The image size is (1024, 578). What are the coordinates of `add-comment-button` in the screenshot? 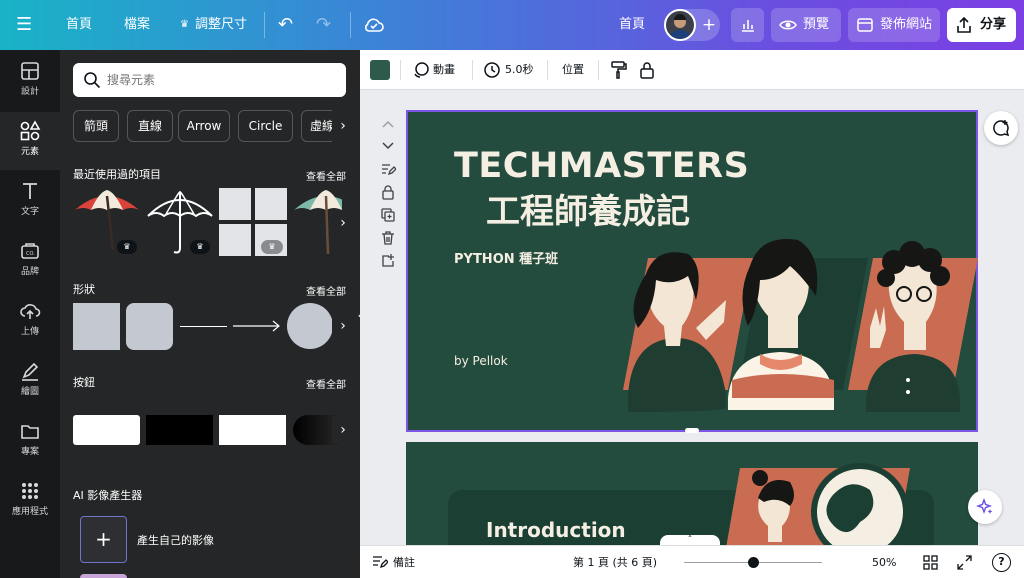 It's located at (1001, 128).